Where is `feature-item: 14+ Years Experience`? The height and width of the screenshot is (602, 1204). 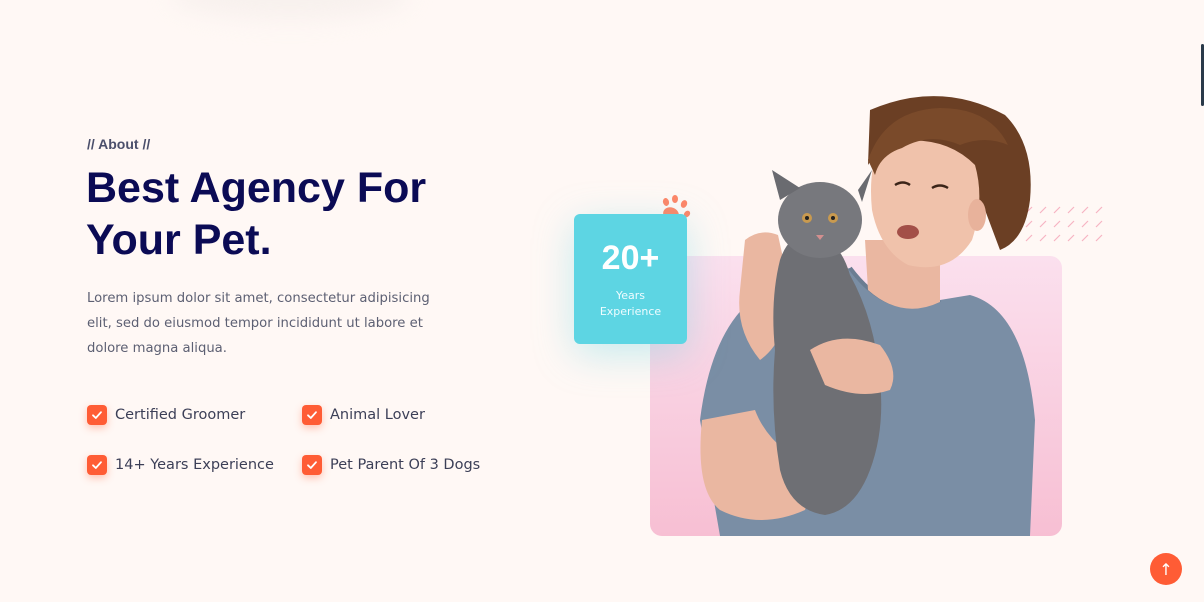
feature-item: 14+ Years Experience is located at coordinates (180, 465).